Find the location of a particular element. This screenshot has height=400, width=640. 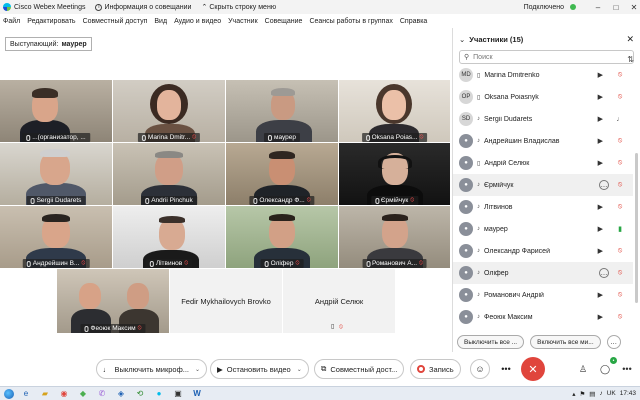

video-tile: маурер is located at coordinates (282, 111).